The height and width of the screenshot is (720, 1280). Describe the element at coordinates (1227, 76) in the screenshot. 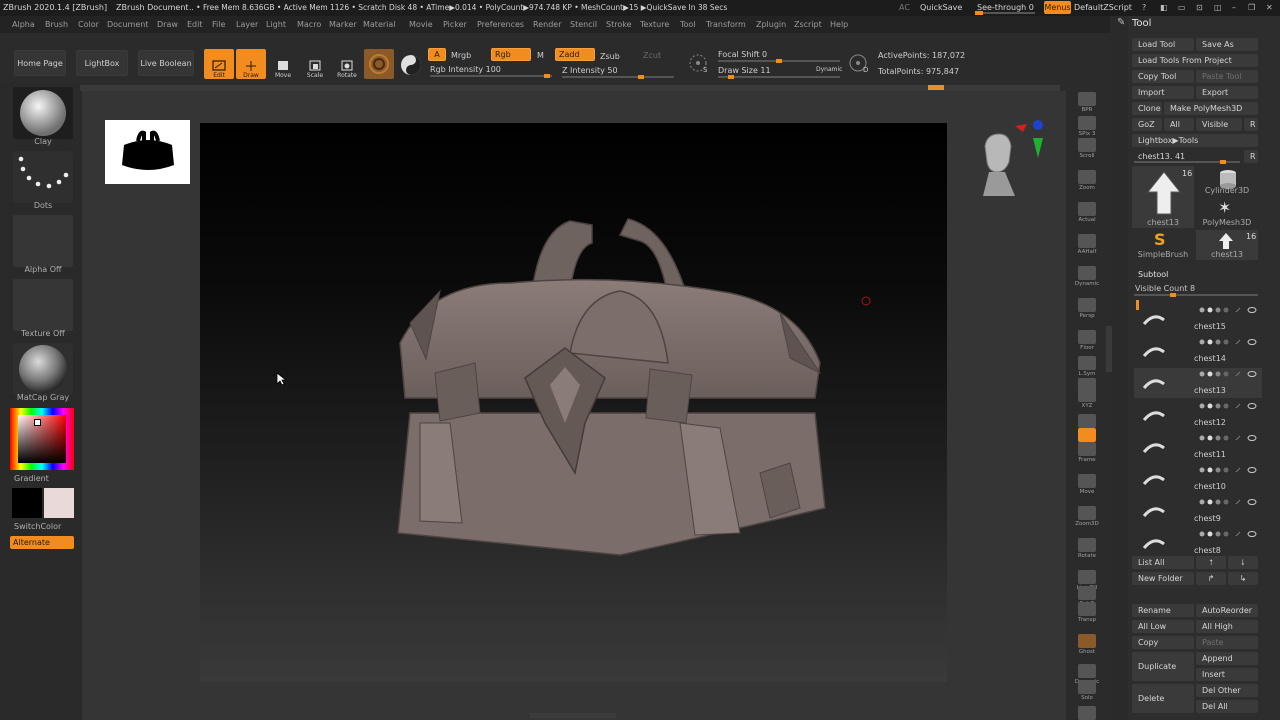

I see `paste-tool-button: Paste Tool` at that location.